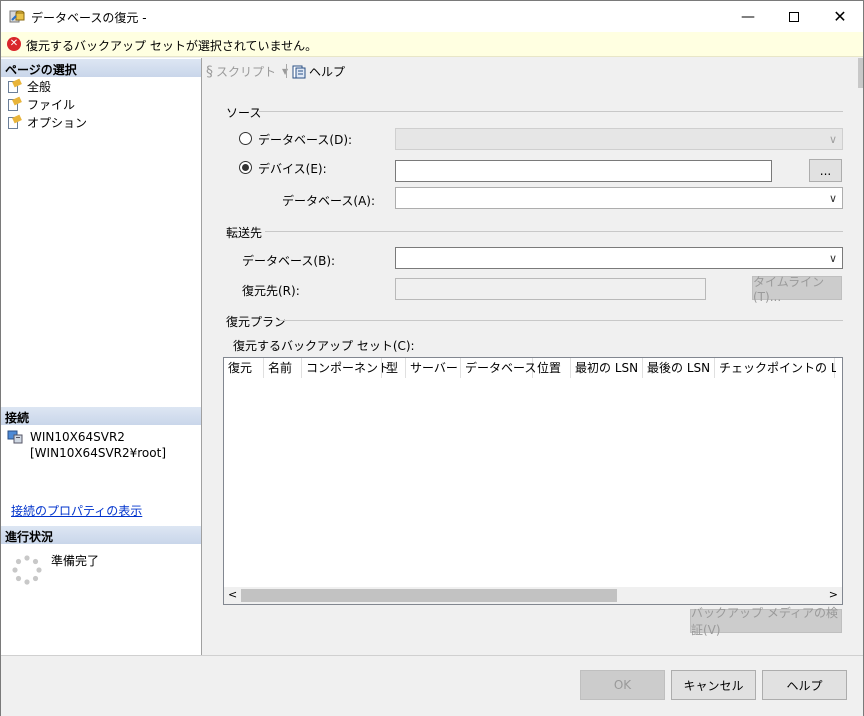 This screenshot has height=716, width=864. Describe the element at coordinates (286, 71) in the screenshot. I see `toolbar-separator` at that location.